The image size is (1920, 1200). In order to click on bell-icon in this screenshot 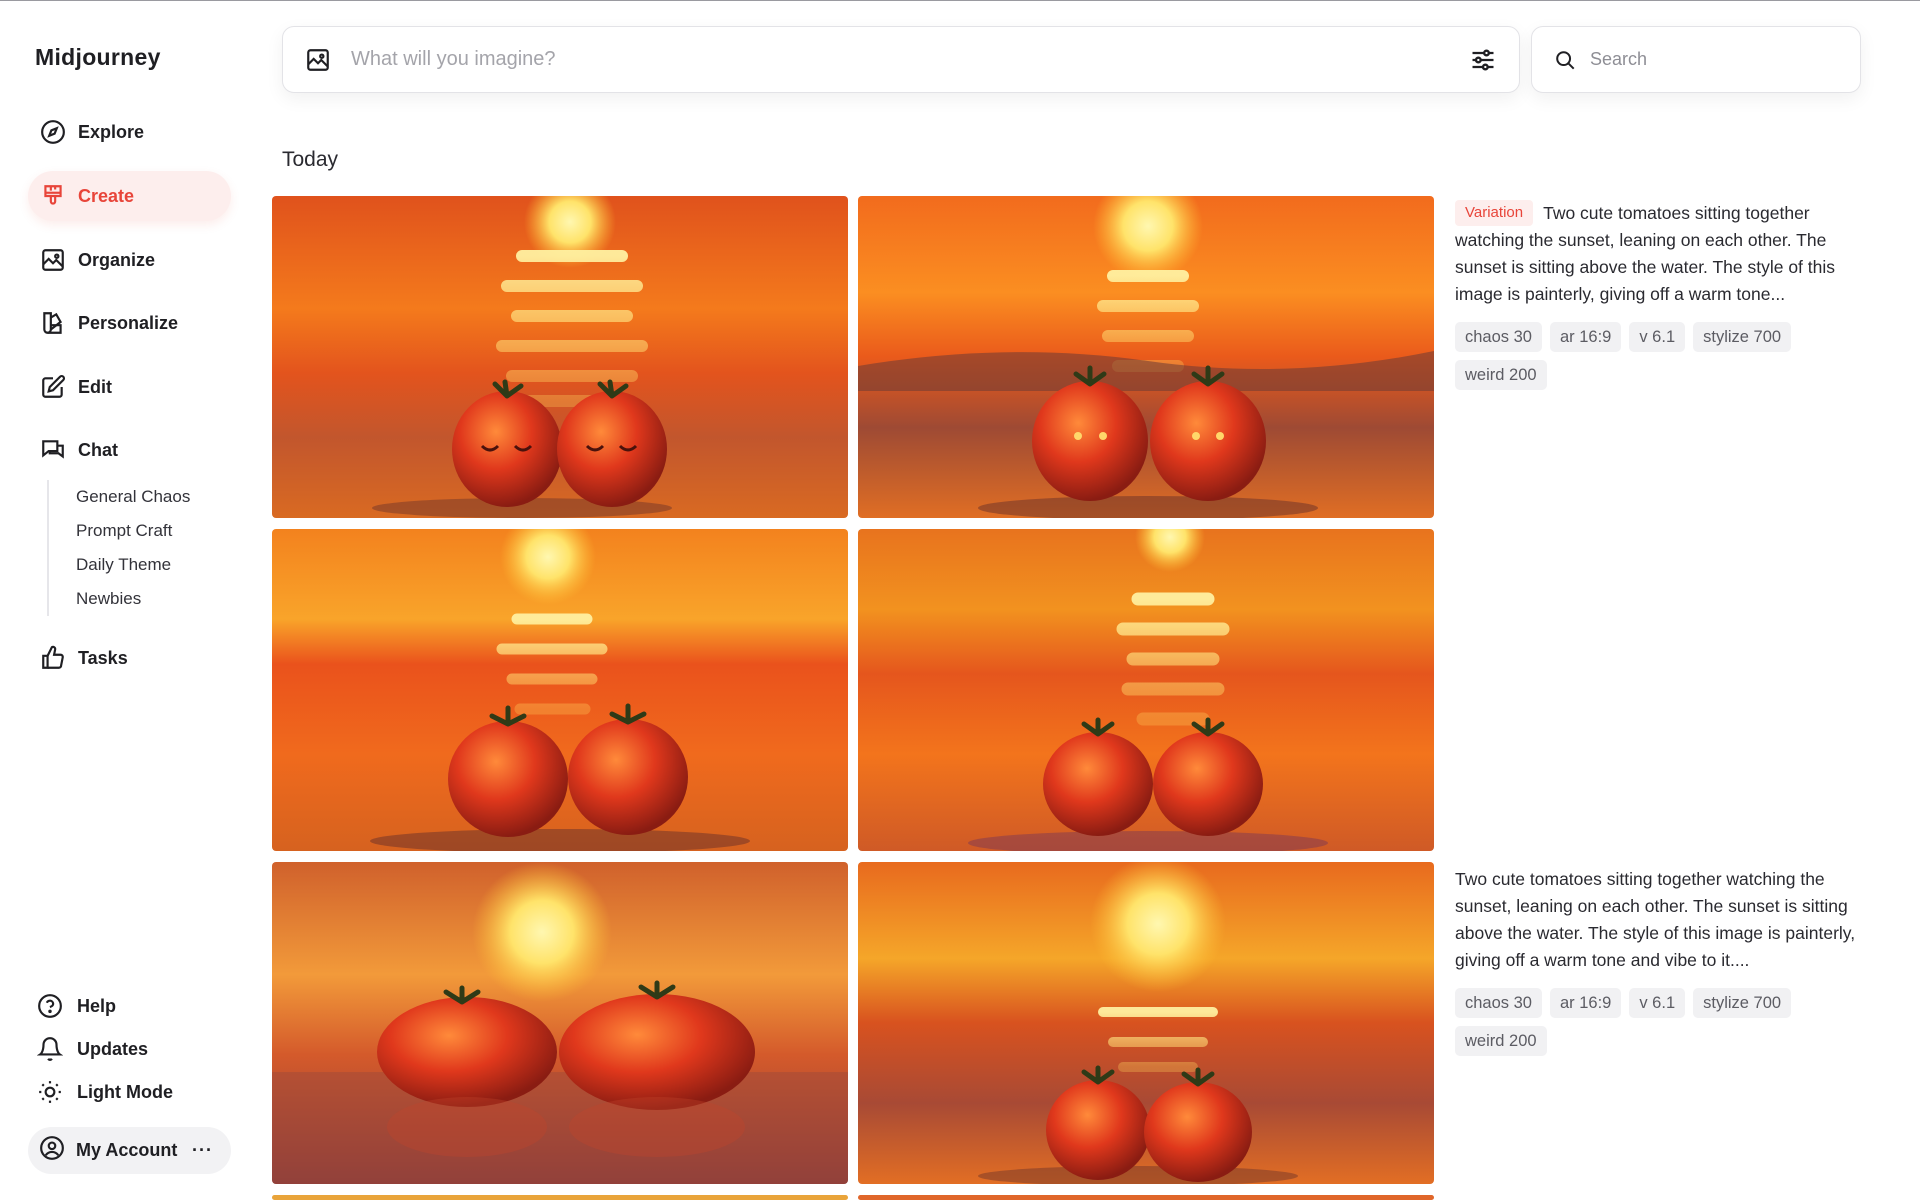, I will do `click(50, 1049)`.